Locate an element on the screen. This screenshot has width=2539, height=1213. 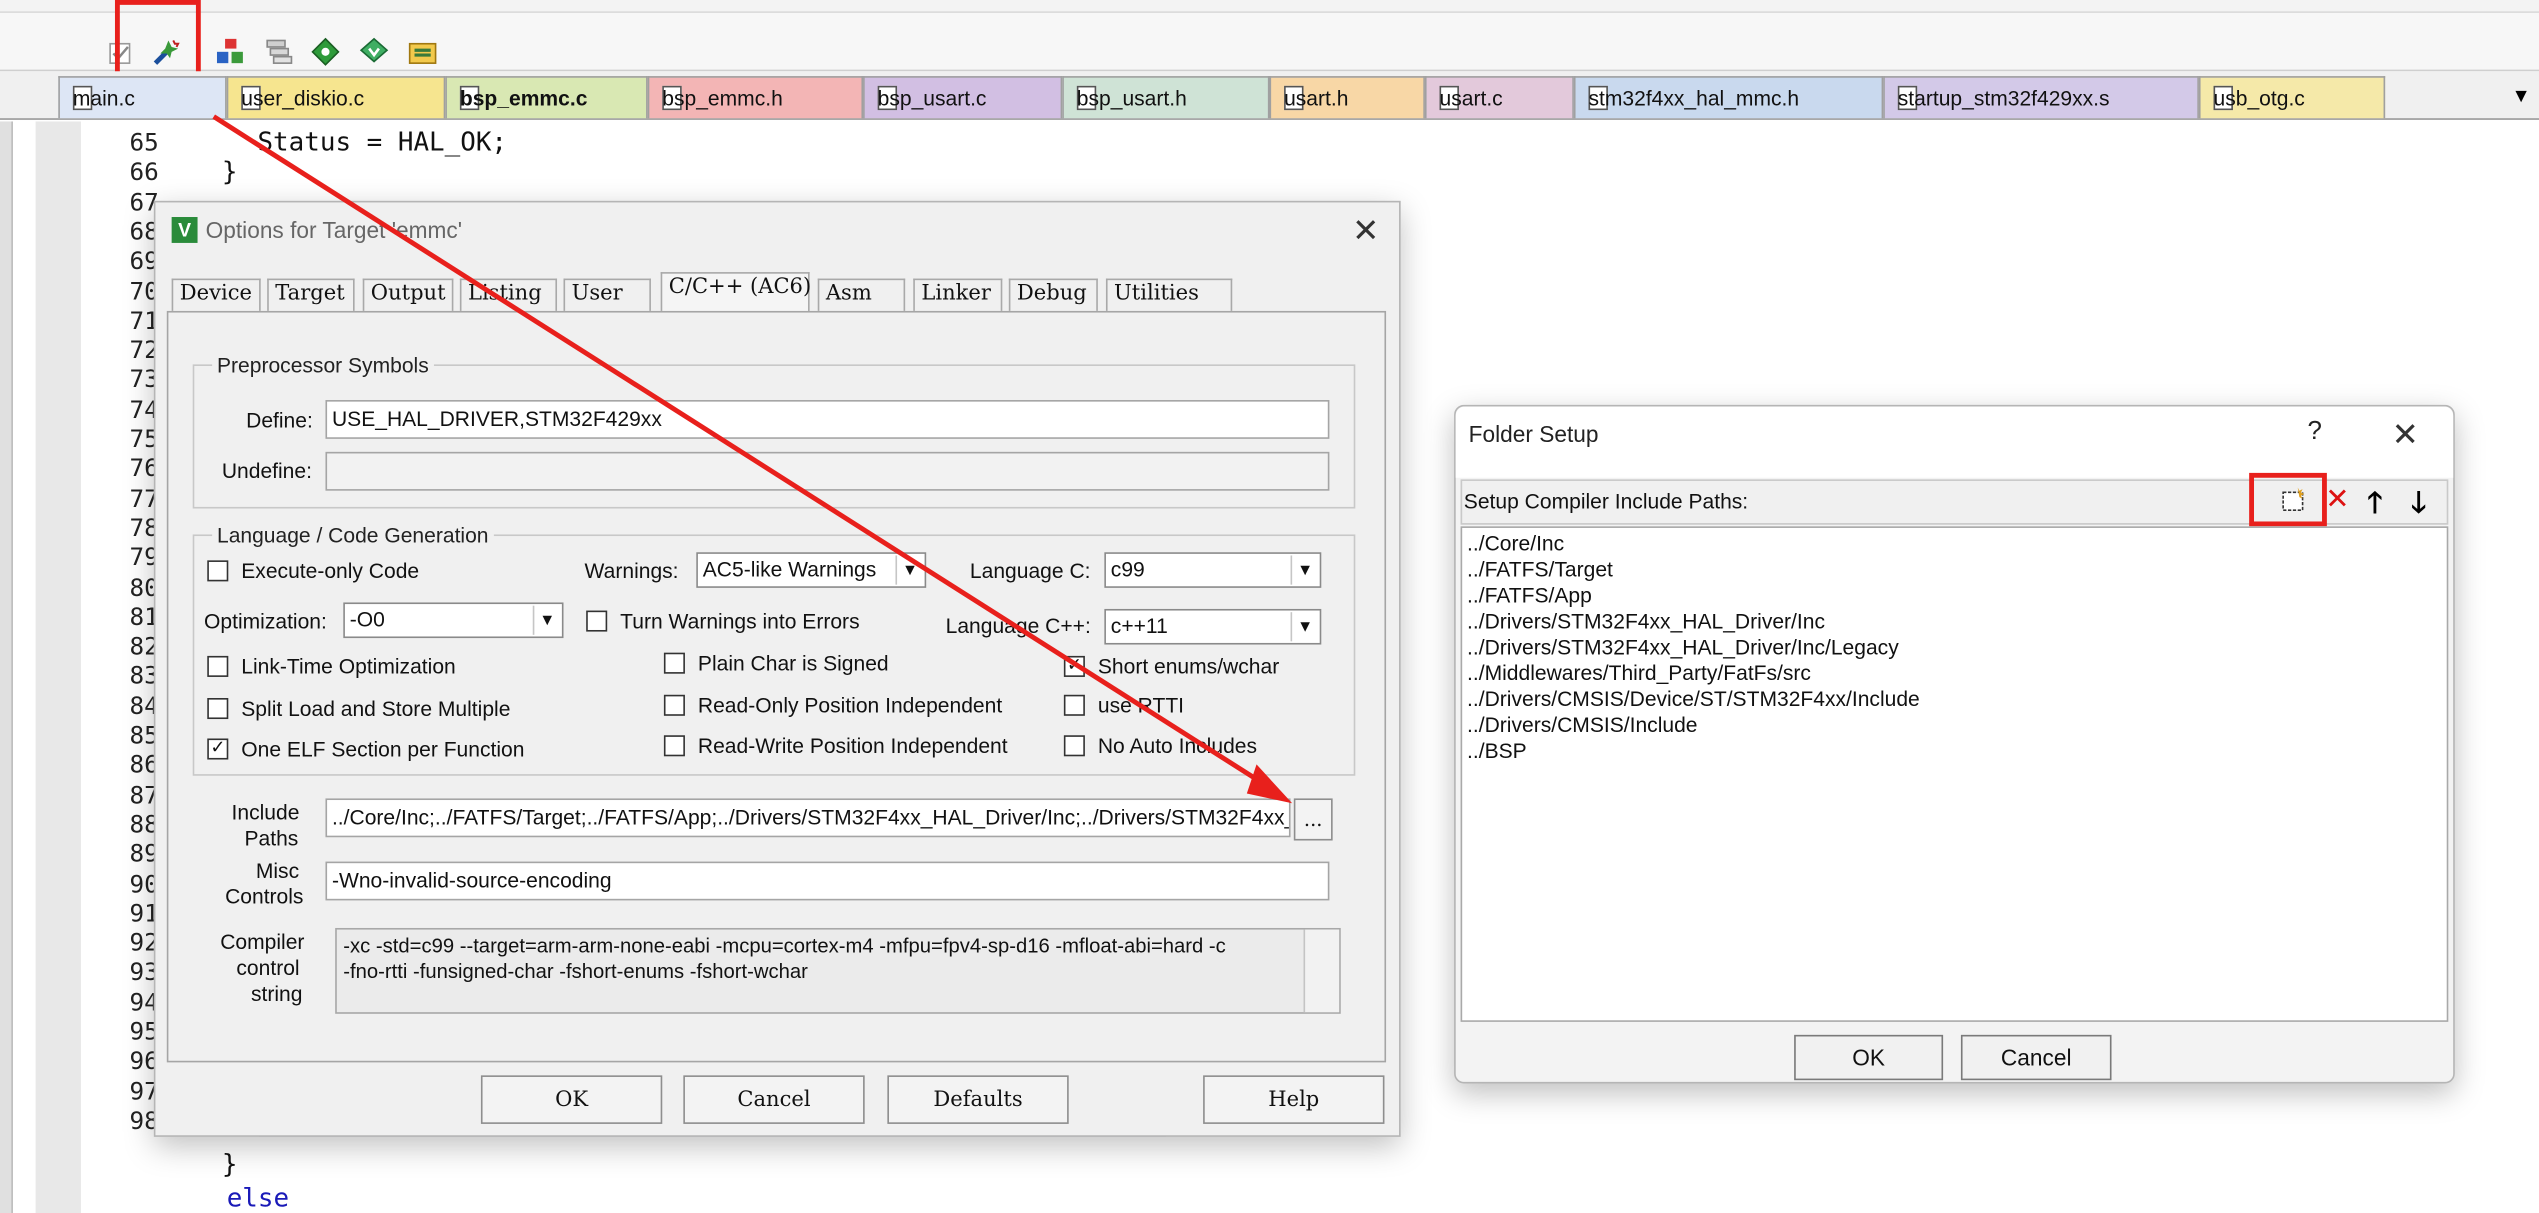
tab-startup-stm32f429xx-s: startup_stm32f429xx.s is located at coordinates (2041, 97).